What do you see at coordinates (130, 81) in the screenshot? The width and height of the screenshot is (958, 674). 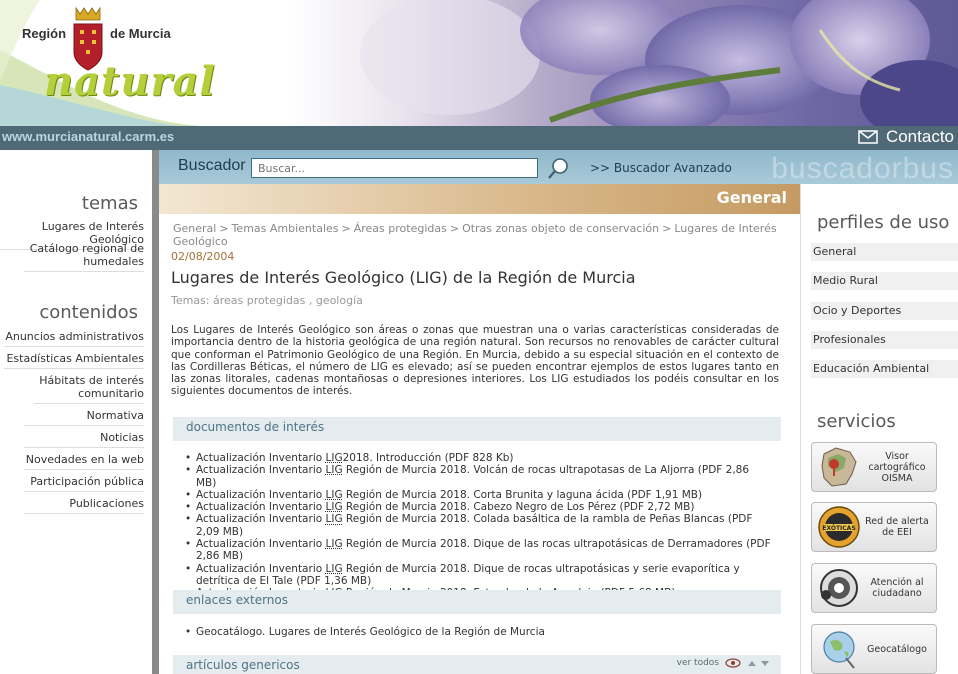 I see `logo-text-natural: natural` at bounding box center [130, 81].